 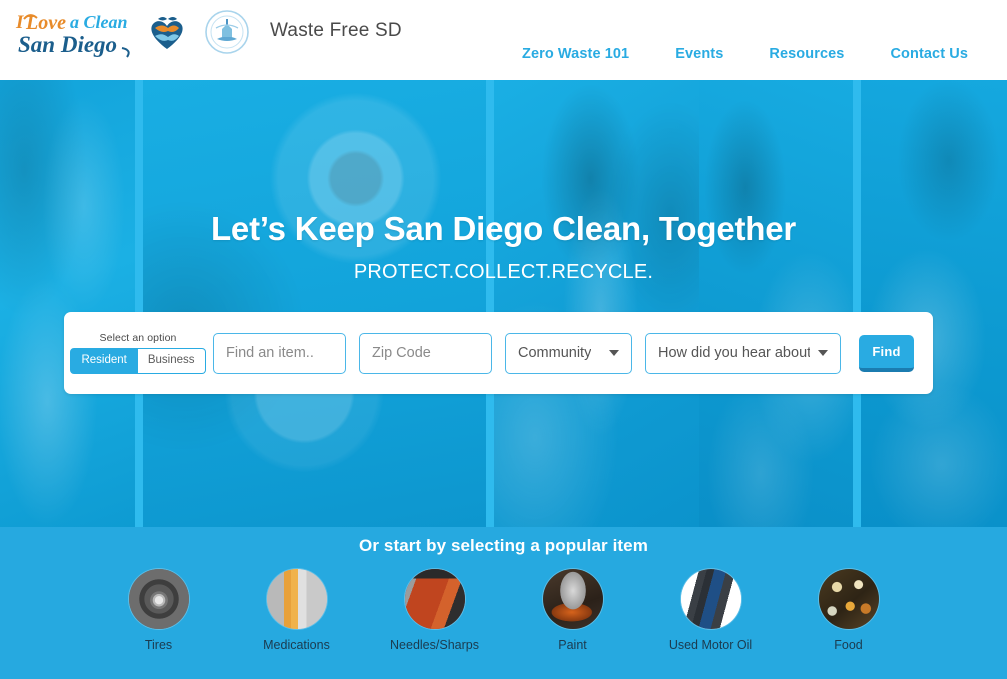 I want to click on food-thumbnail, so click(x=848, y=599).